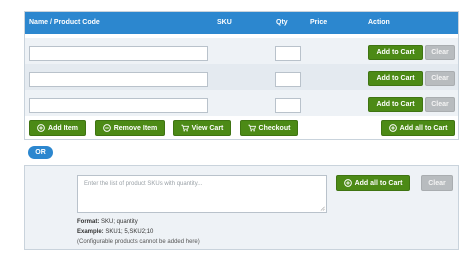 The height and width of the screenshot is (262, 474). What do you see at coordinates (135, 128) in the screenshot?
I see `remove-item-label: Remove Item` at bounding box center [135, 128].